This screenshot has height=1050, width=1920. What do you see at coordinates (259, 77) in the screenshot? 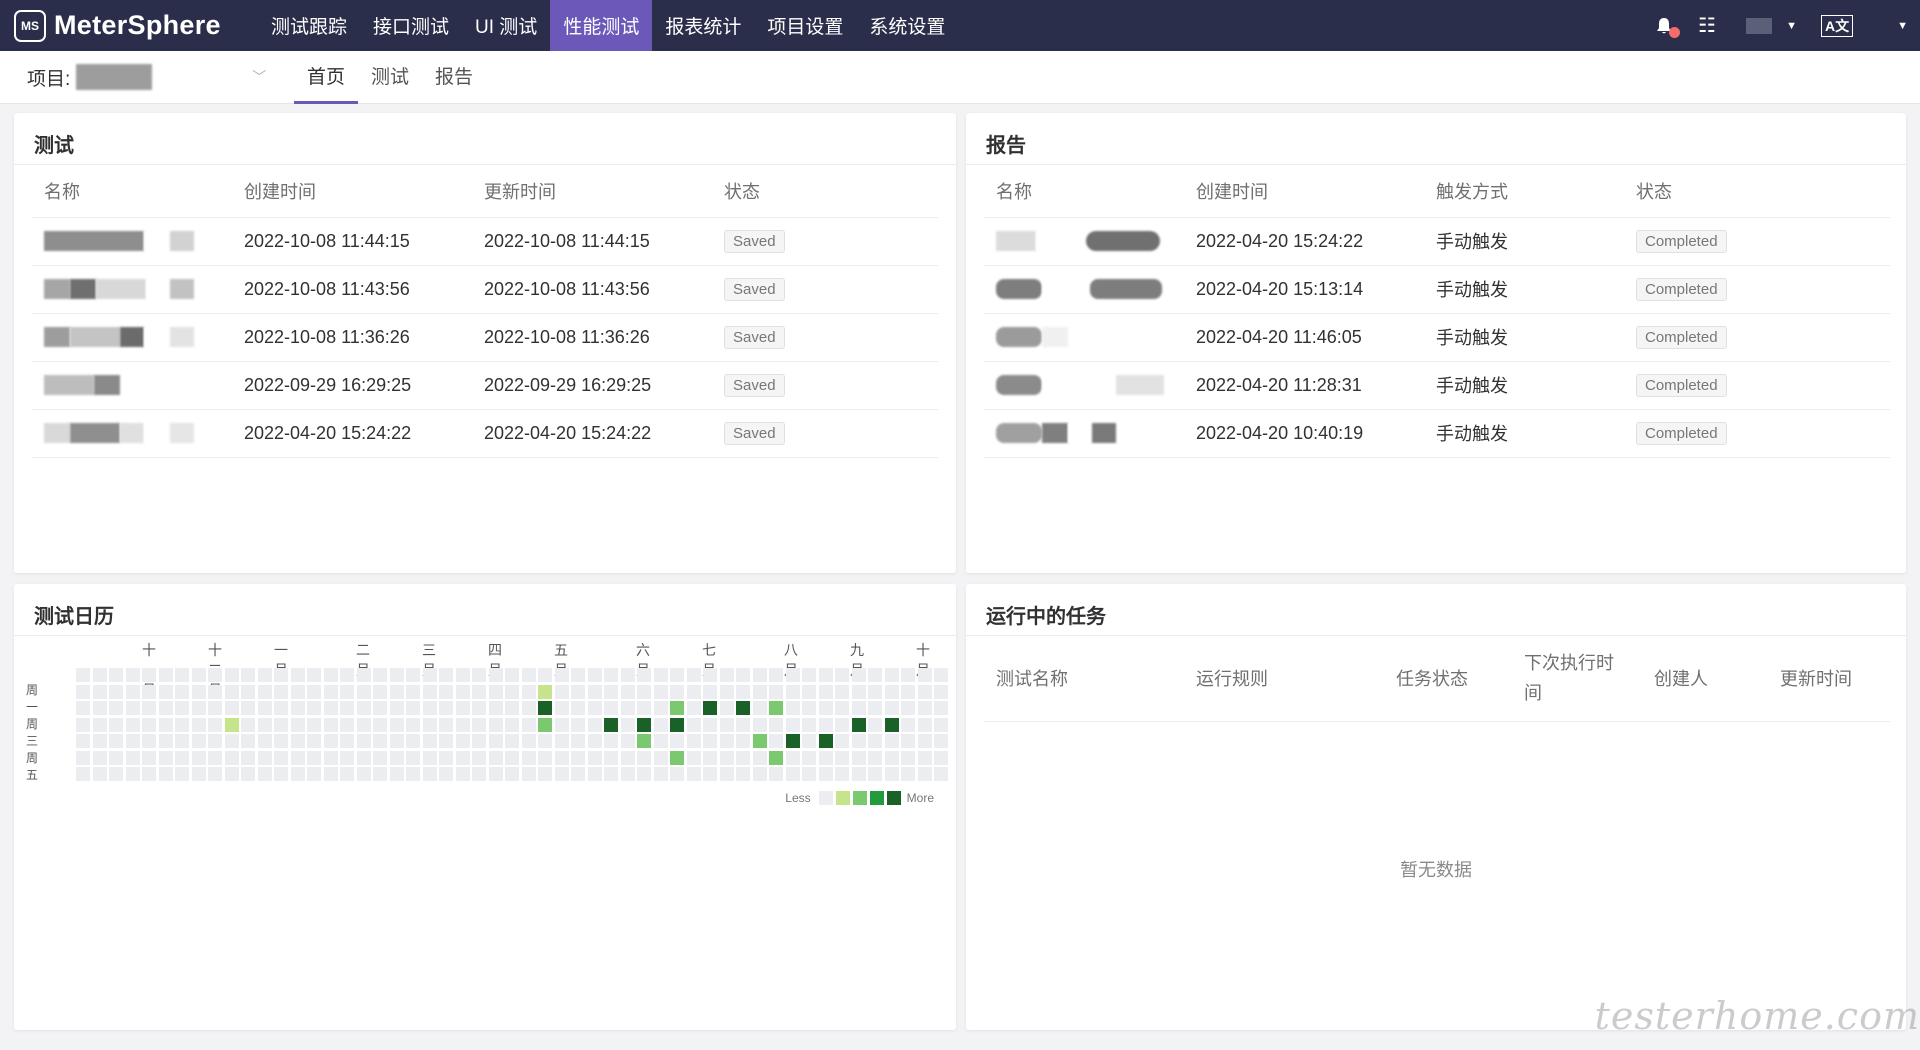
I see `project-chevron-down-icon: ﹀` at bounding box center [259, 77].